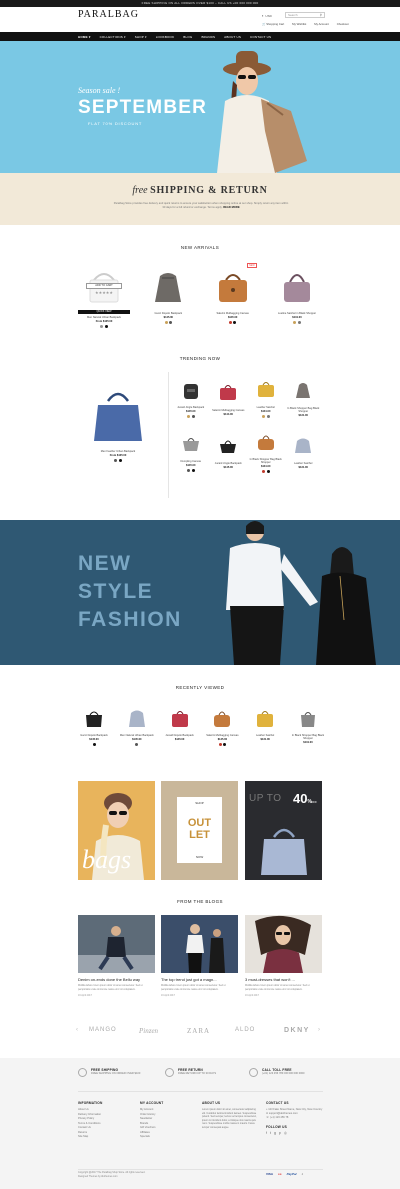  I want to click on promo-outlet-tile: SHOP OUT LET NOW, so click(199, 830).